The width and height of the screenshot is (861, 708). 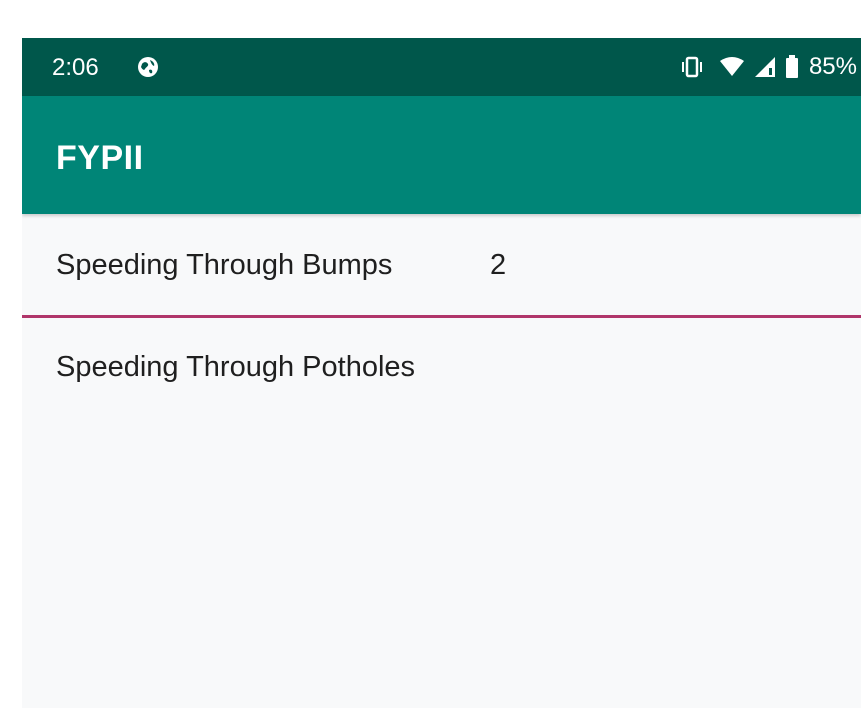 I want to click on list-item-label: Speeding Through Potholes, so click(x=236, y=367).